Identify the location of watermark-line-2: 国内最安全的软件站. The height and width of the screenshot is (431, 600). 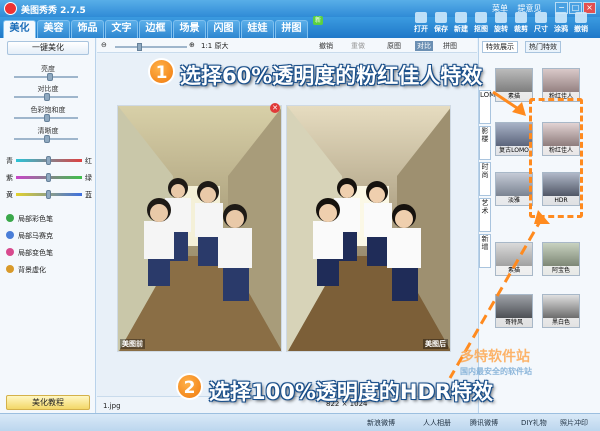
(496, 371).